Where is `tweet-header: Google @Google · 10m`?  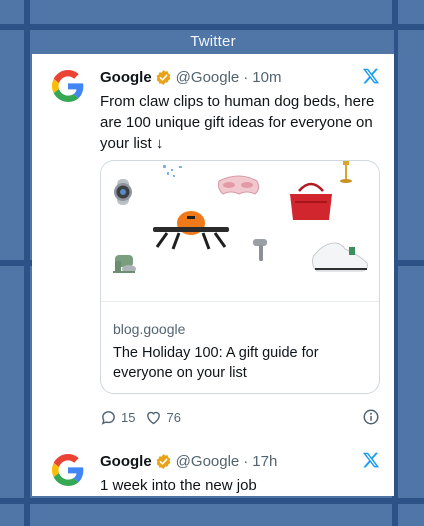 tweet-header: Google @Google · 10m is located at coordinates (240, 77).